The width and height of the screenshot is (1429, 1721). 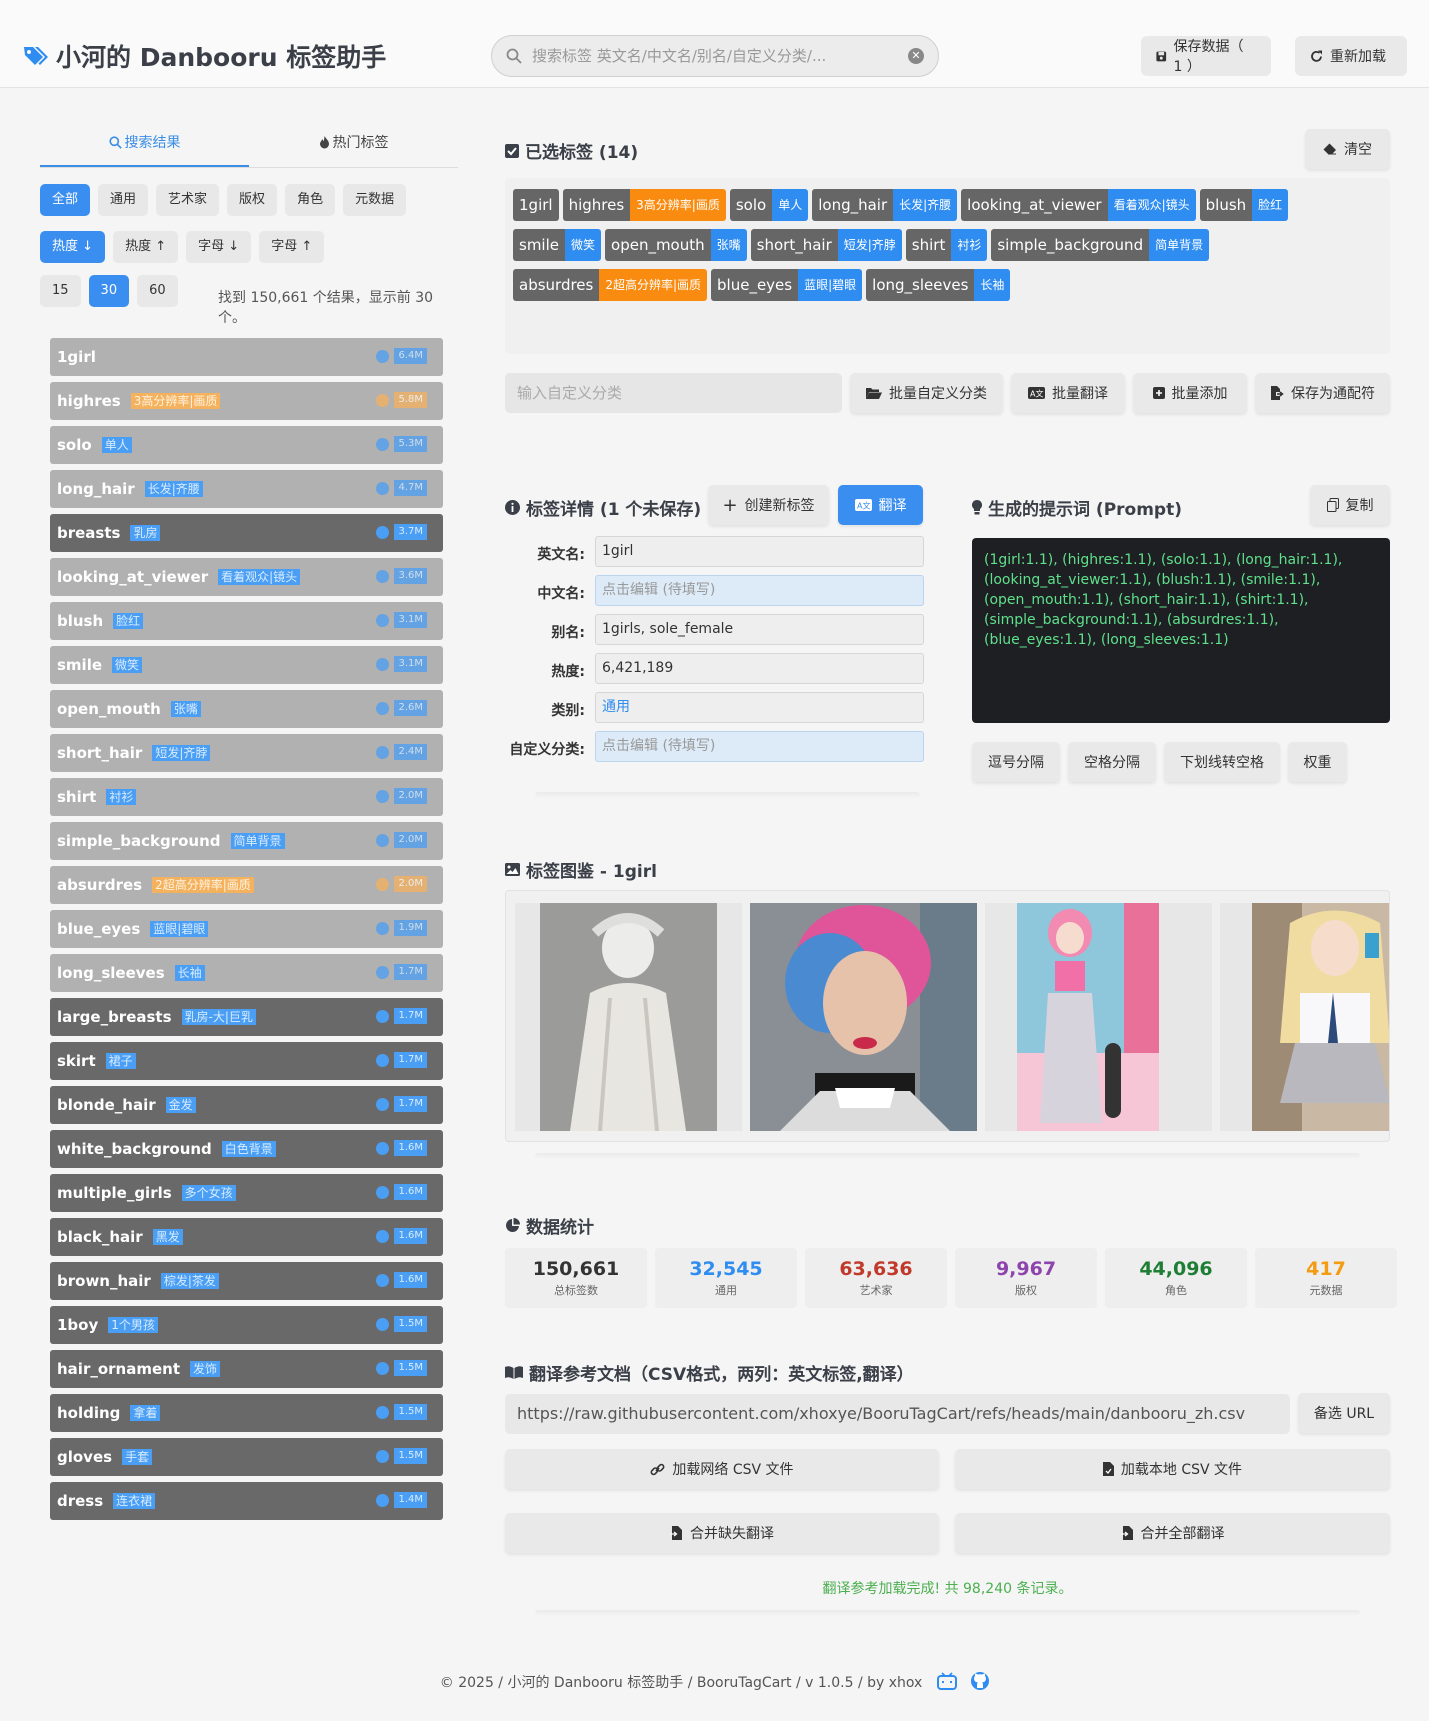 What do you see at coordinates (946, 245) in the screenshot?
I see `selected-tag: shirt 衬衫` at bounding box center [946, 245].